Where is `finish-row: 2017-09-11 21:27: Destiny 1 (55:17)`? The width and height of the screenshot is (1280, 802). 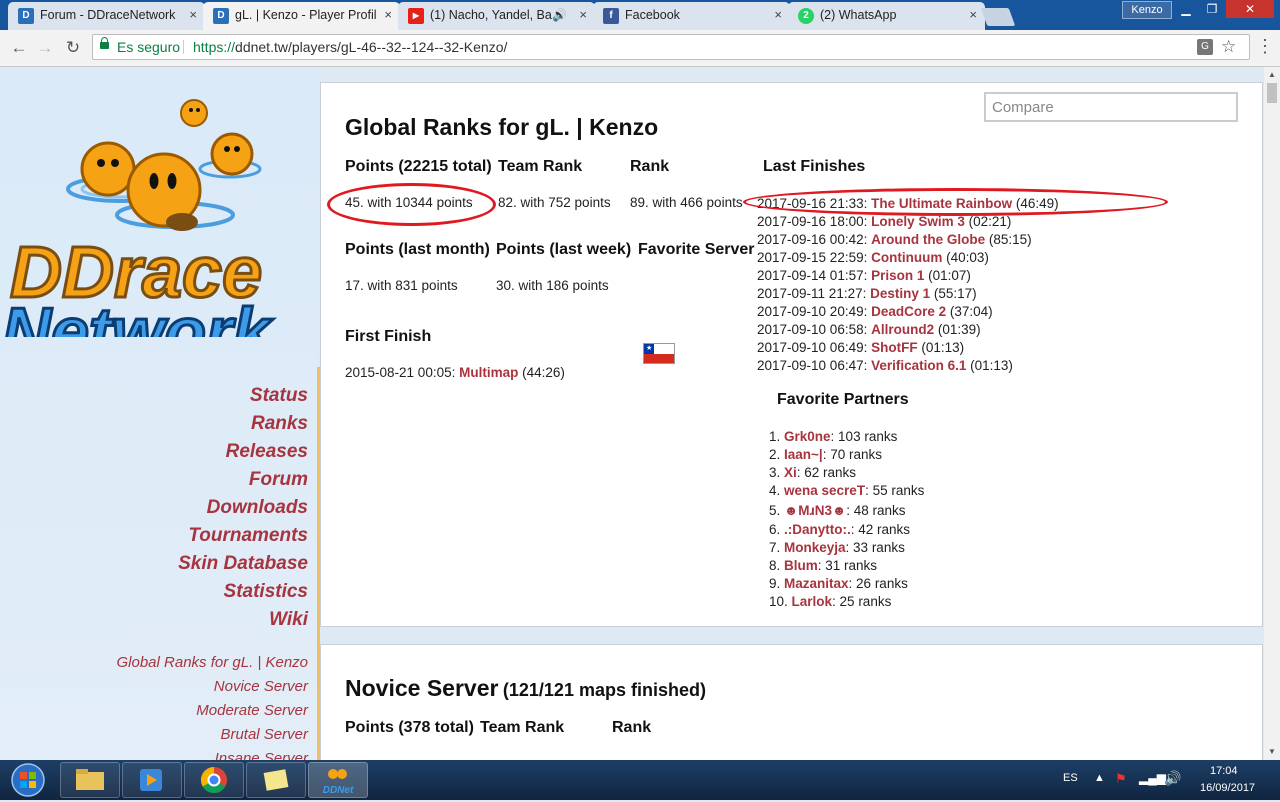
finish-row: 2017-09-11 21:27: Destiny 1 (55:17) is located at coordinates (867, 293).